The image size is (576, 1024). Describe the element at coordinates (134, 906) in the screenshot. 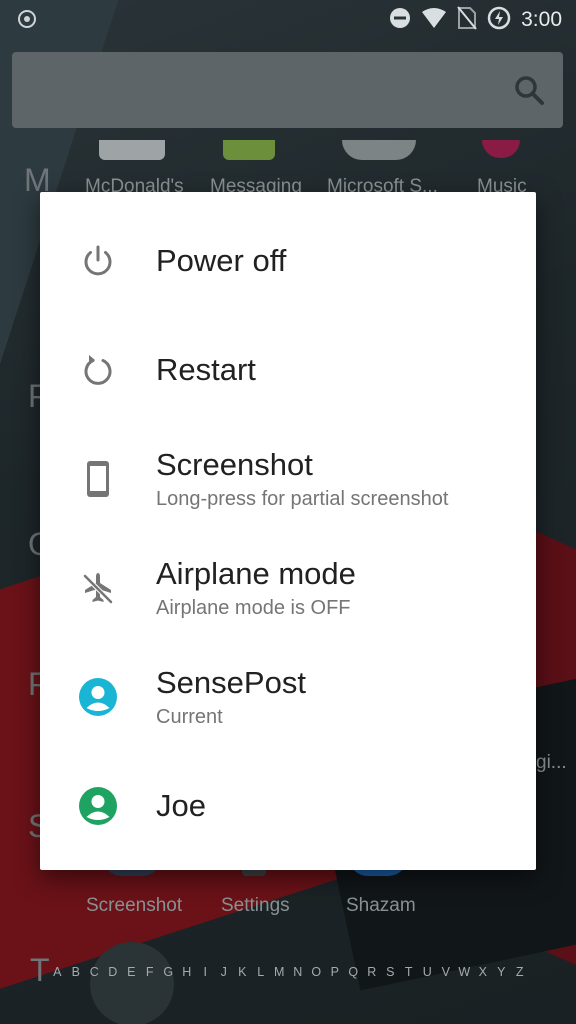

I see `app-label: Screenshot` at that location.